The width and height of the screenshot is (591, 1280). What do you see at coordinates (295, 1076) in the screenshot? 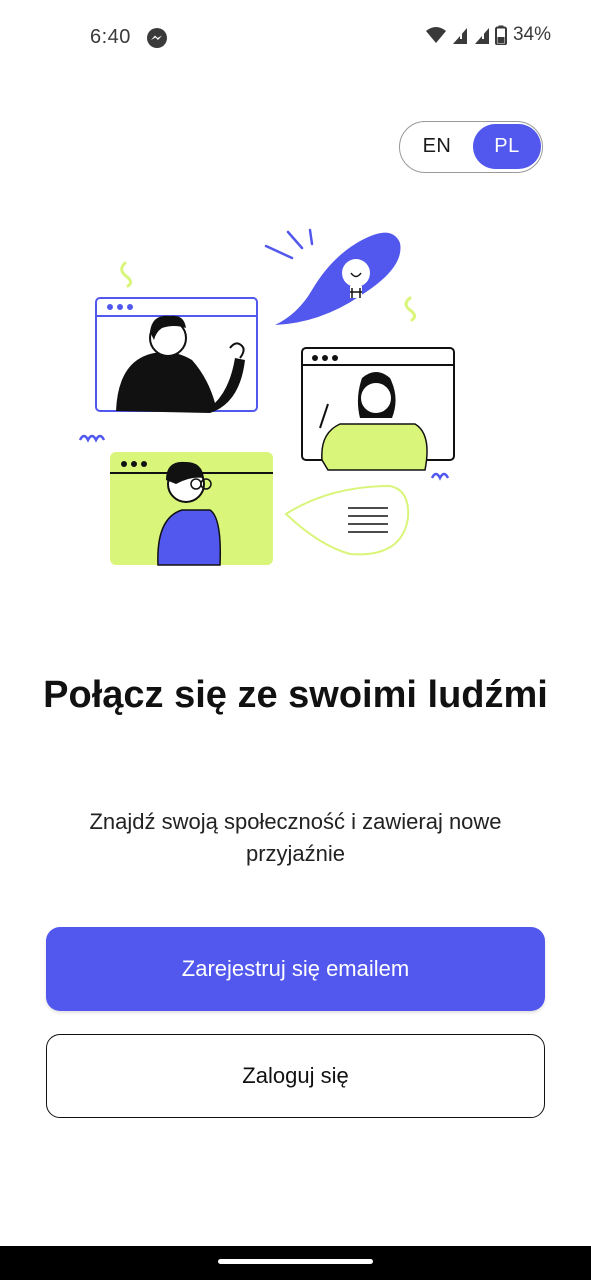
I see `login-button: Zaloguj się` at bounding box center [295, 1076].